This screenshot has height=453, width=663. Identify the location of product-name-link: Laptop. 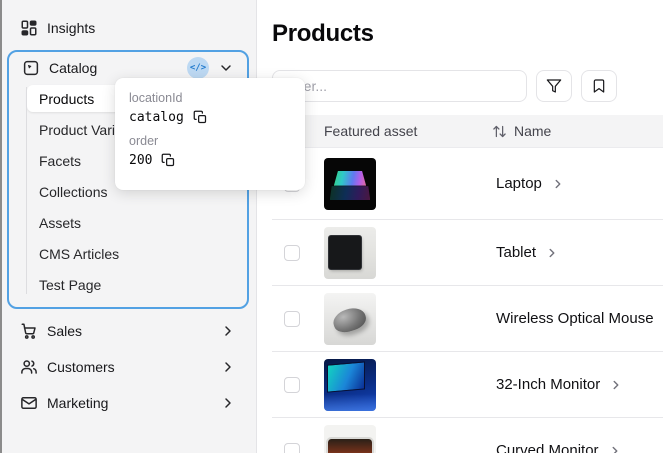
(528, 183).